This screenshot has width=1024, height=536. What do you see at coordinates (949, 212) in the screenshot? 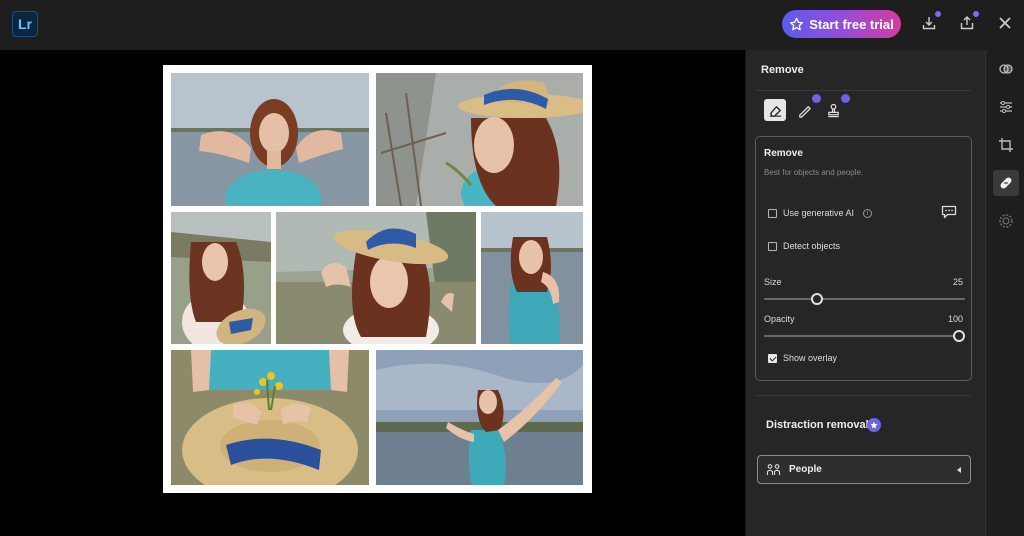
I see `feedback-chat-icon` at bounding box center [949, 212].